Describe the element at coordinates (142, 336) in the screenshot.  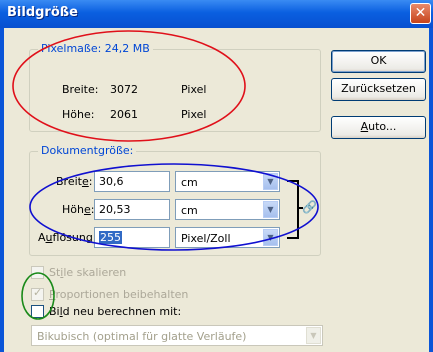
I see `resample-method-value: Bikubisch (optimal für glatte Verläufe)` at that location.